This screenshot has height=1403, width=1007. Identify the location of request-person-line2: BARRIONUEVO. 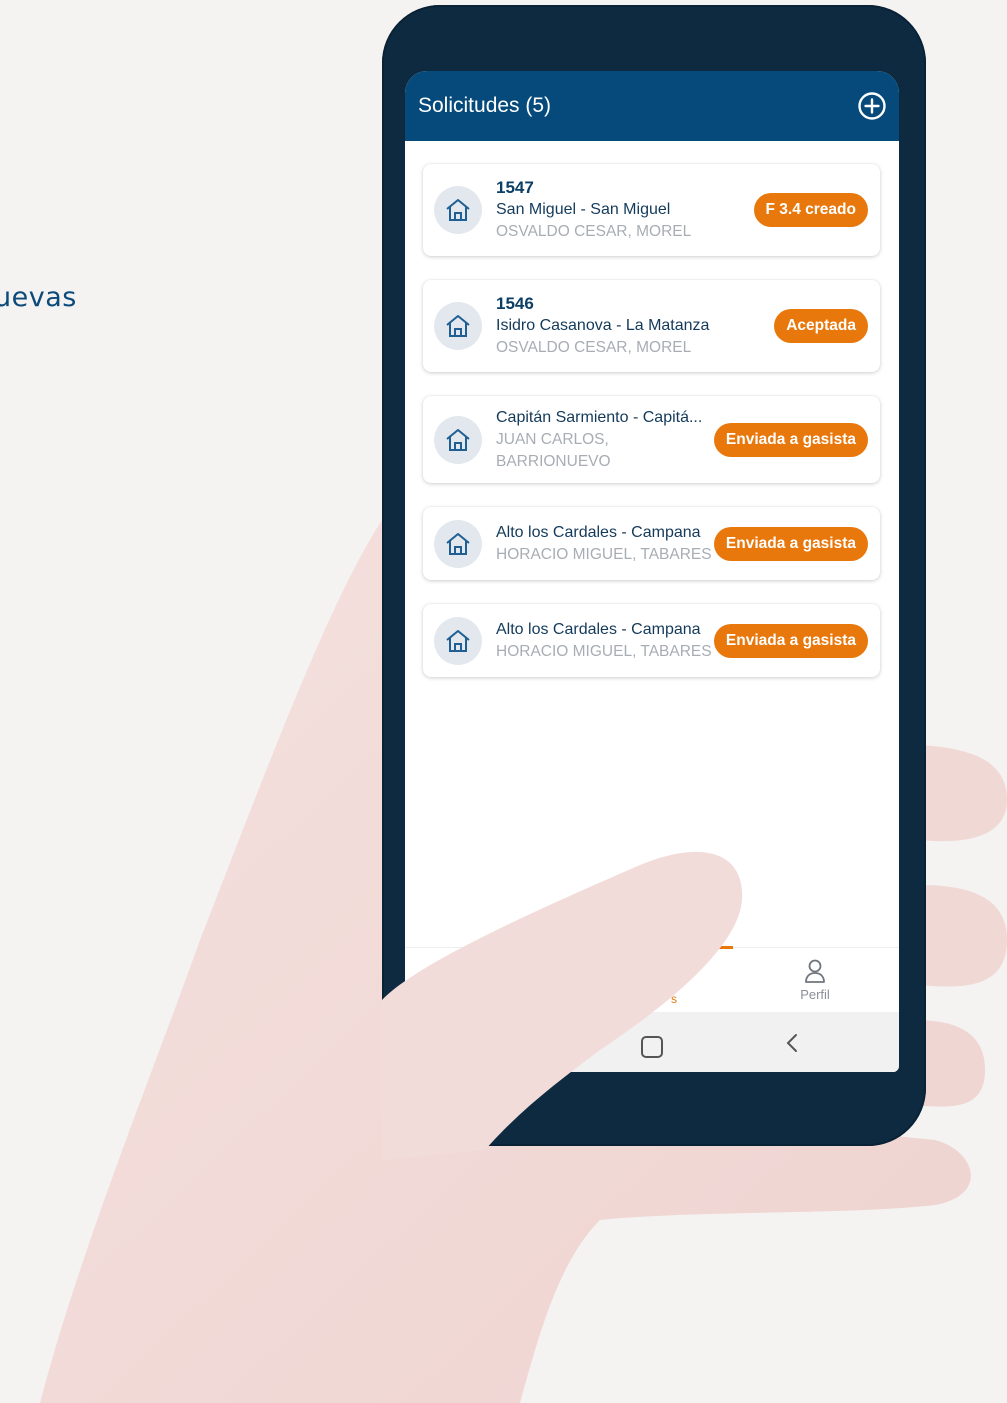
(553, 461).